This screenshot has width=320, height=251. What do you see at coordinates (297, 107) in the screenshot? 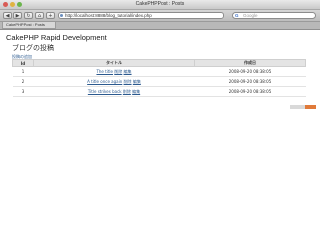
I see `badge-left` at bounding box center [297, 107].